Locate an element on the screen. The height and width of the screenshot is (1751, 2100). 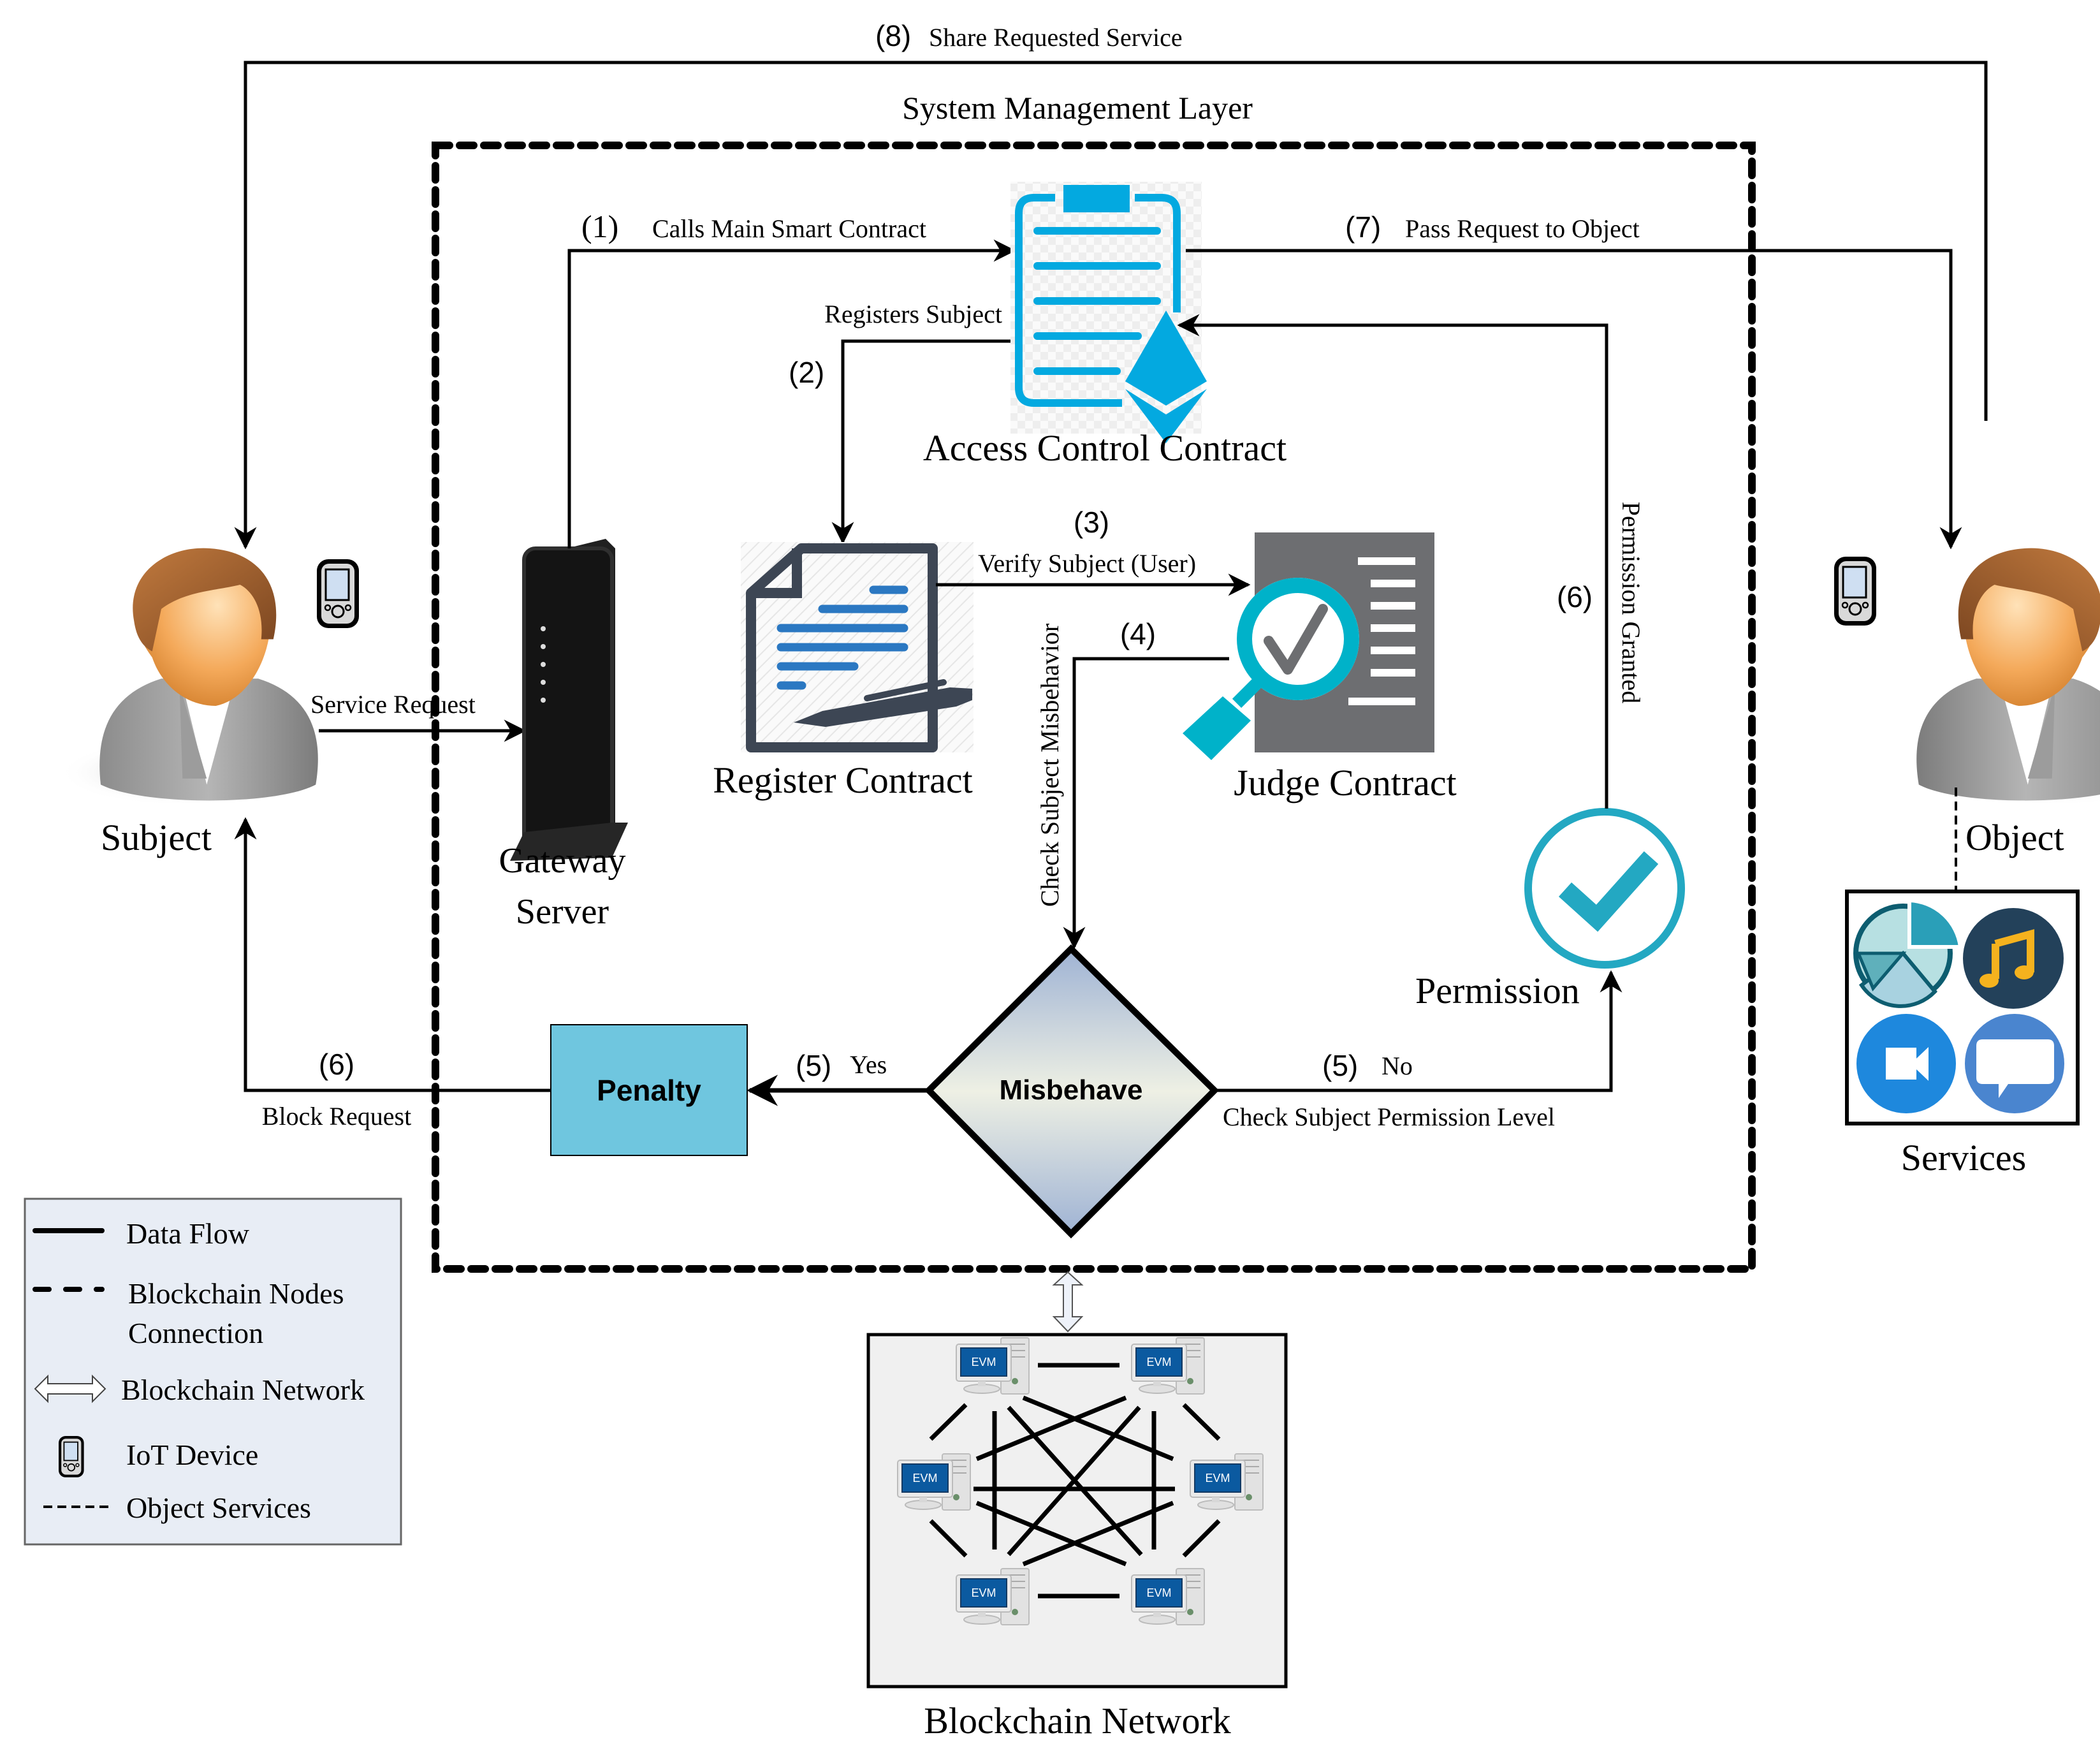
access-control-contract-label: Access Control Contract is located at coordinates (1105, 448).